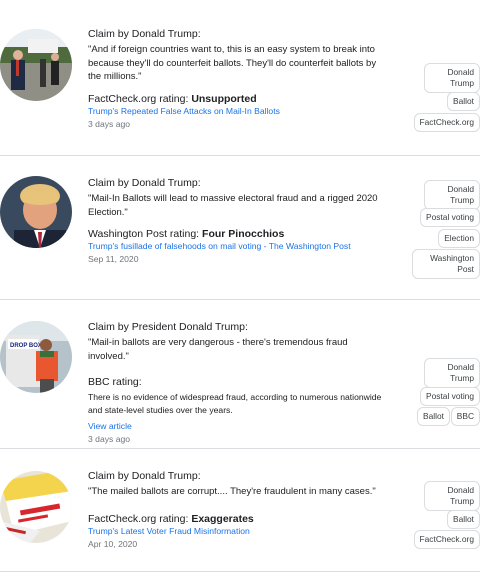 This screenshot has width=480, height=573. Describe the element at coordinates (113, 259) in the screenshot. I see `publish-date: Sep 11, 2020` at that location.